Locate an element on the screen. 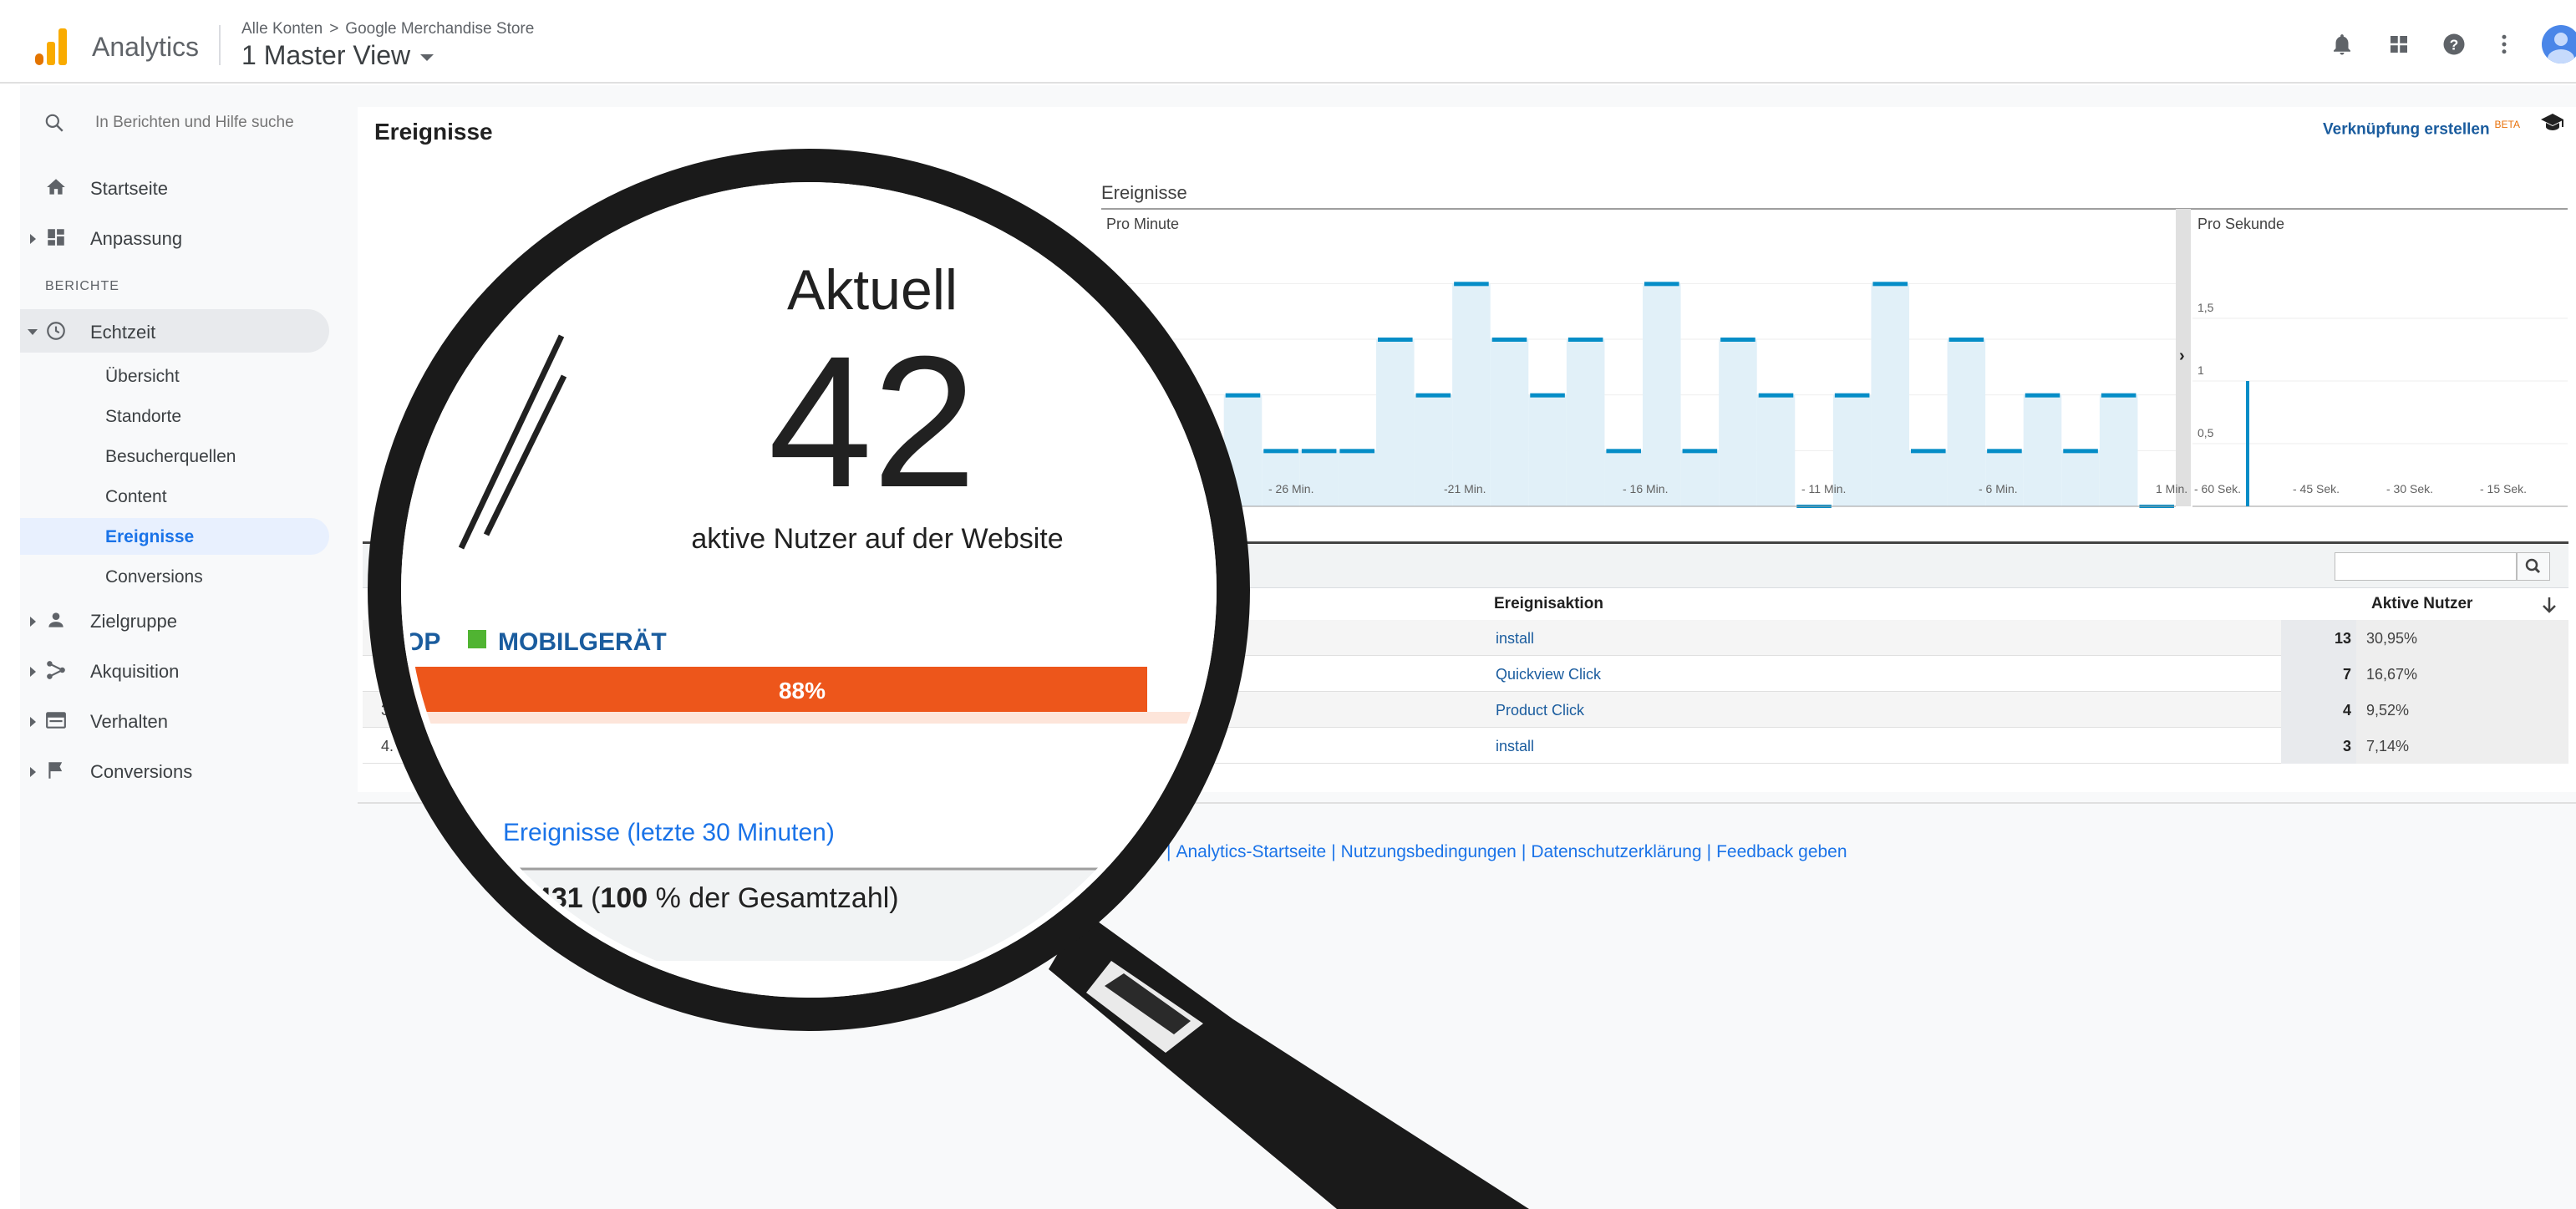 This screenshot has height=1209, width=2576. graduation-cap-icon is located at coordinates (2552, 123).